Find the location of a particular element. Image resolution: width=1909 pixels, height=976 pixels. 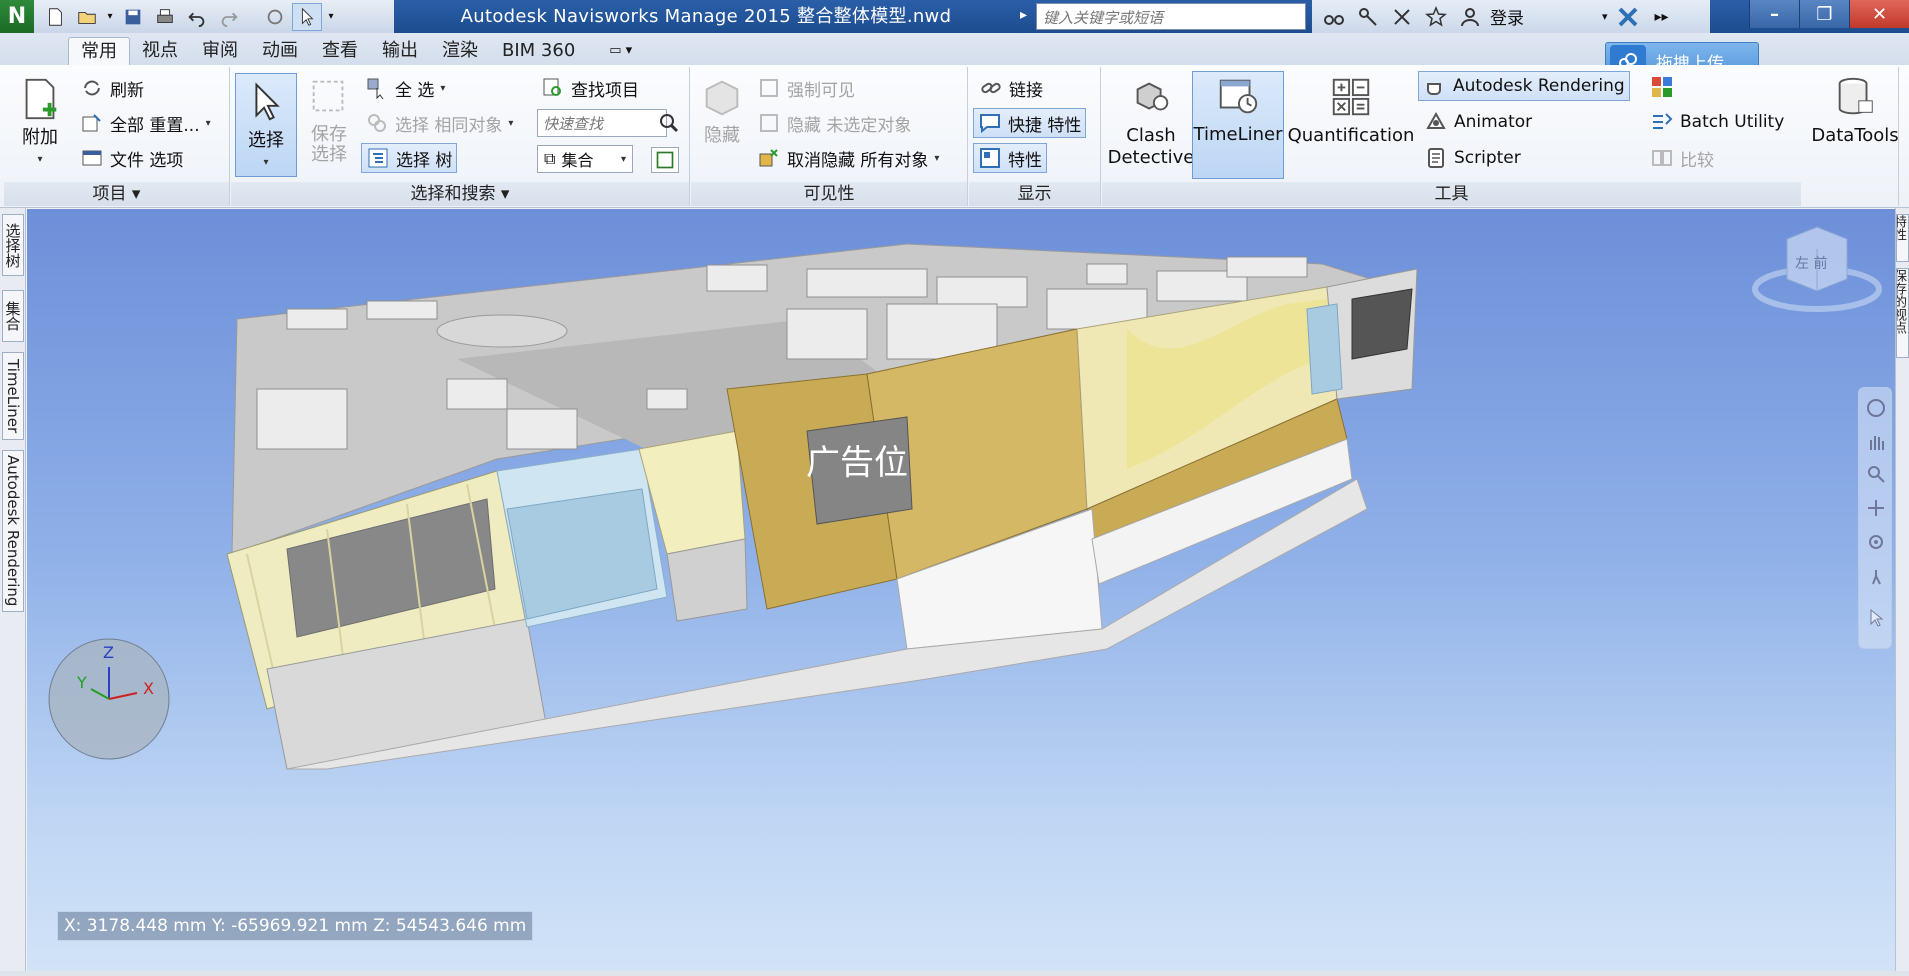

properties-label: 特性 is located at coordinates (1025, 160).